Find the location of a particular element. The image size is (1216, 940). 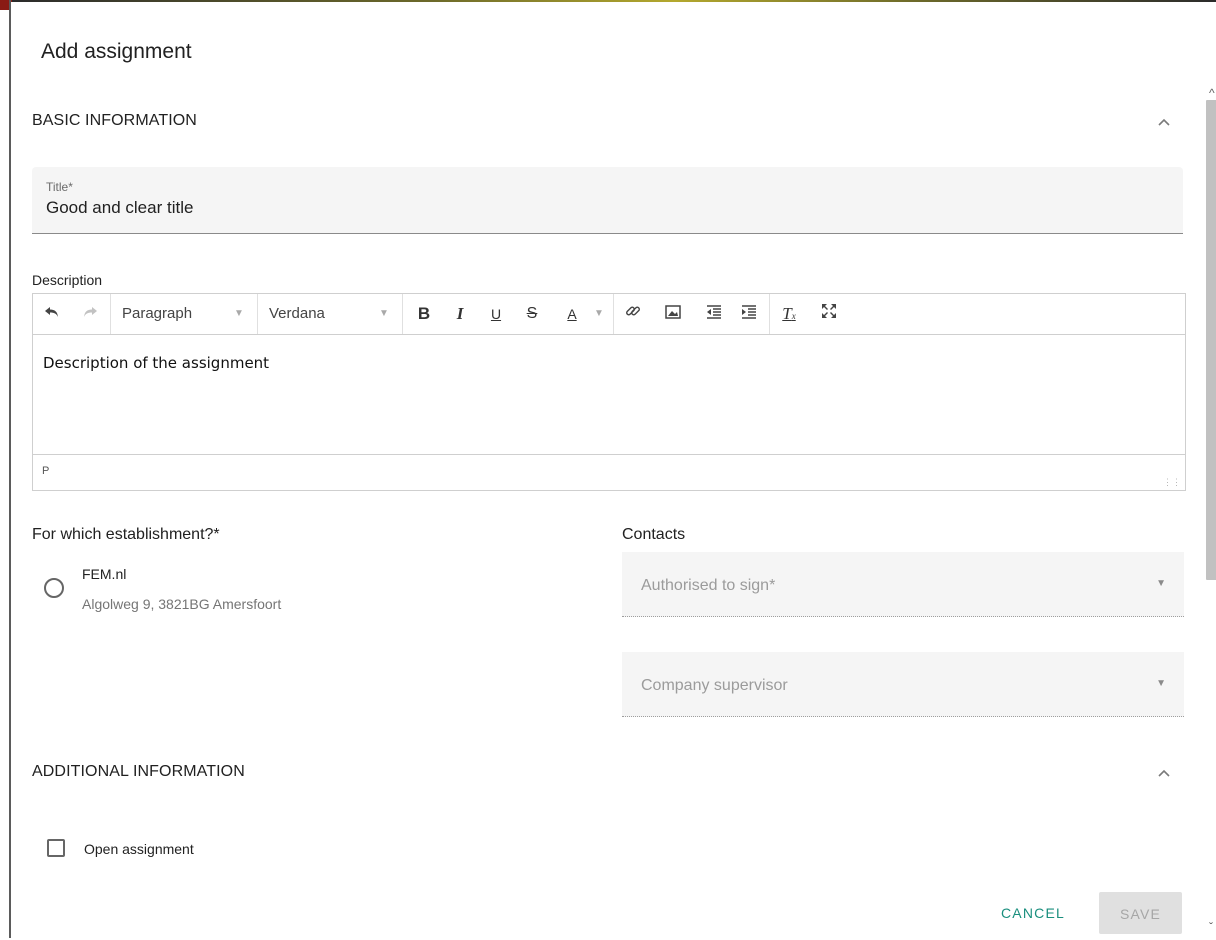

dialog-scrollbar: ^ ˇ is located at coordinates (1209, 511).